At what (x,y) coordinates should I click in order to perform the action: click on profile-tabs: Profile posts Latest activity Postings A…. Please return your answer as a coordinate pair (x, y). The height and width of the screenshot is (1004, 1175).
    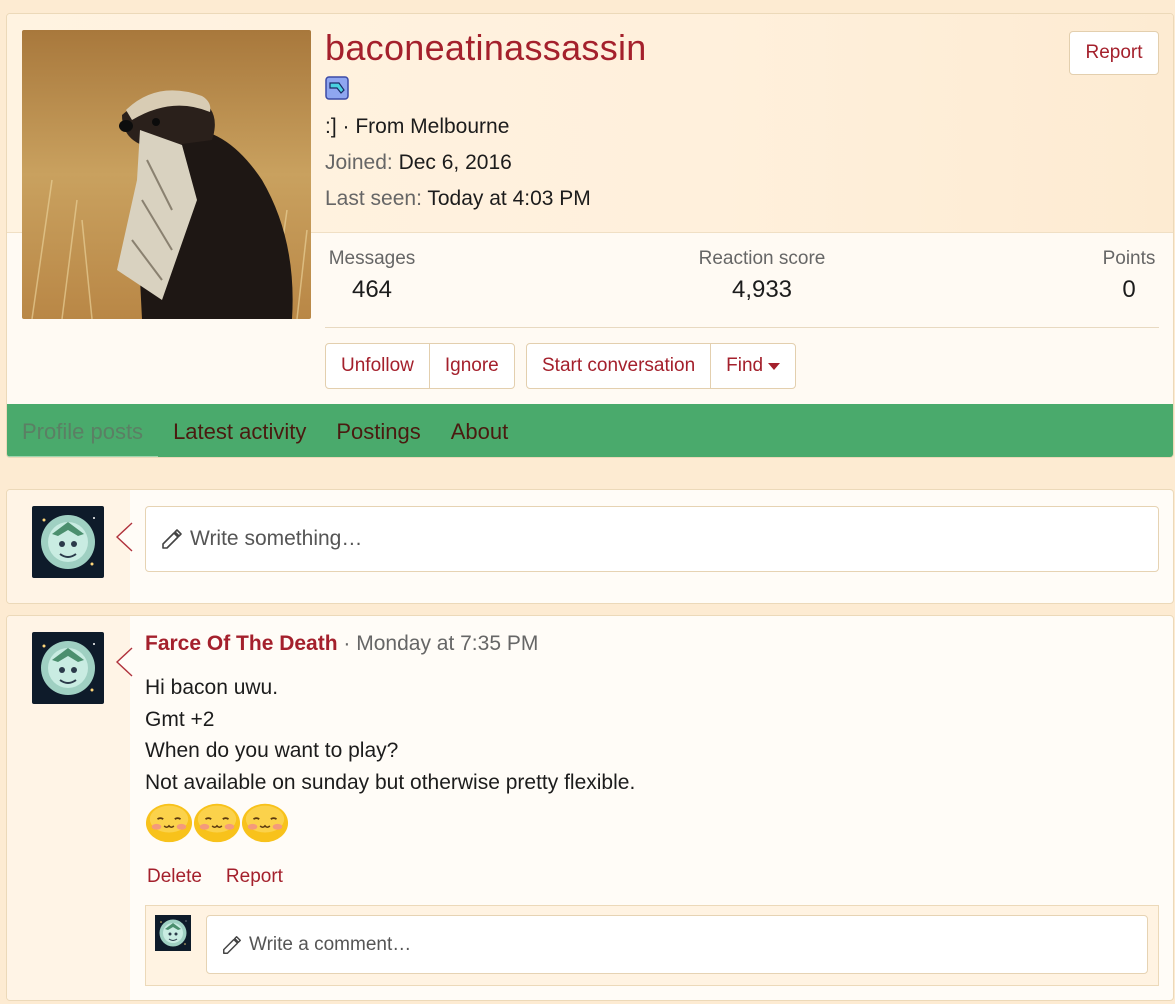
    Looking at the image, I should click on (590, 430).